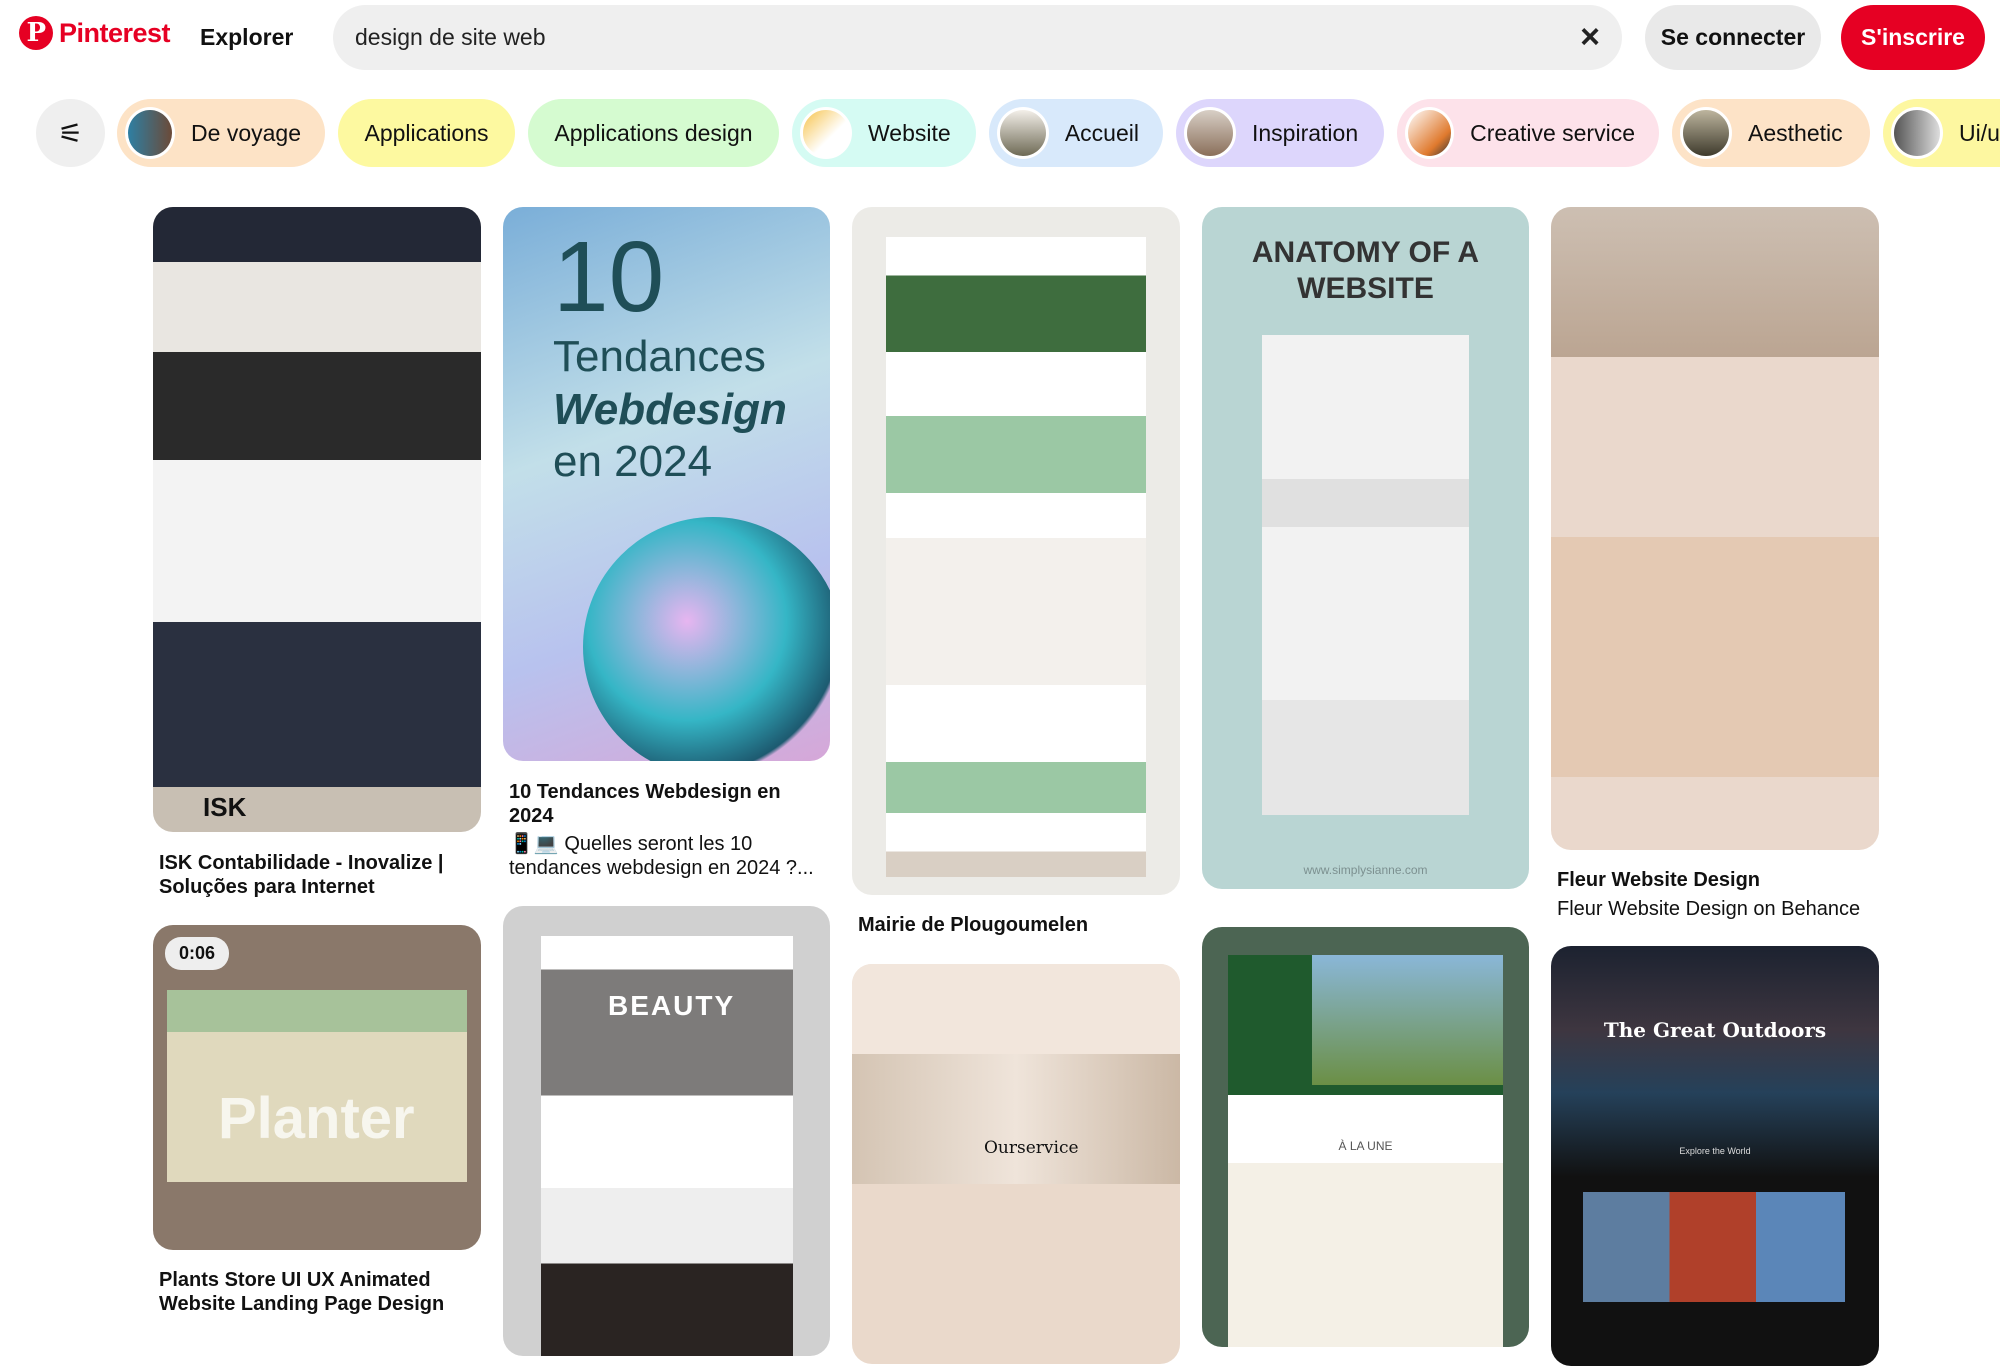  What do you see at coordinates (317, 1011) in the screenshot?
I see `pin-image-band` at bounding box center [317, 1011].